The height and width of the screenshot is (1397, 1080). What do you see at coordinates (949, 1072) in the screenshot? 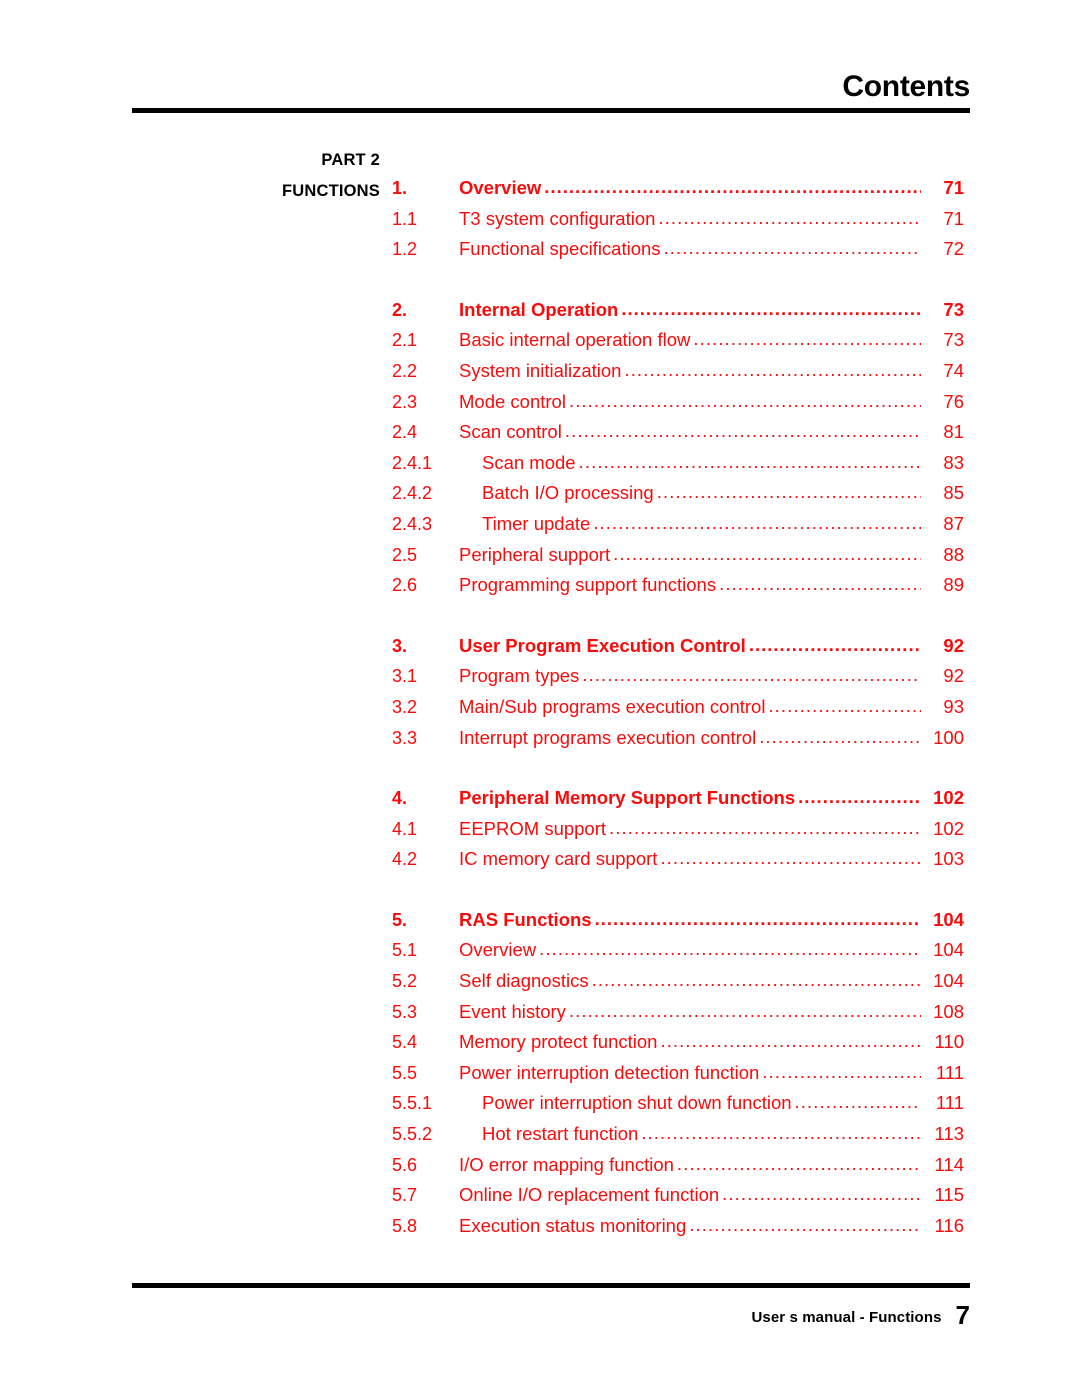
I see `toc-entry-page-number: 111` at bounding box center [949, 1072].